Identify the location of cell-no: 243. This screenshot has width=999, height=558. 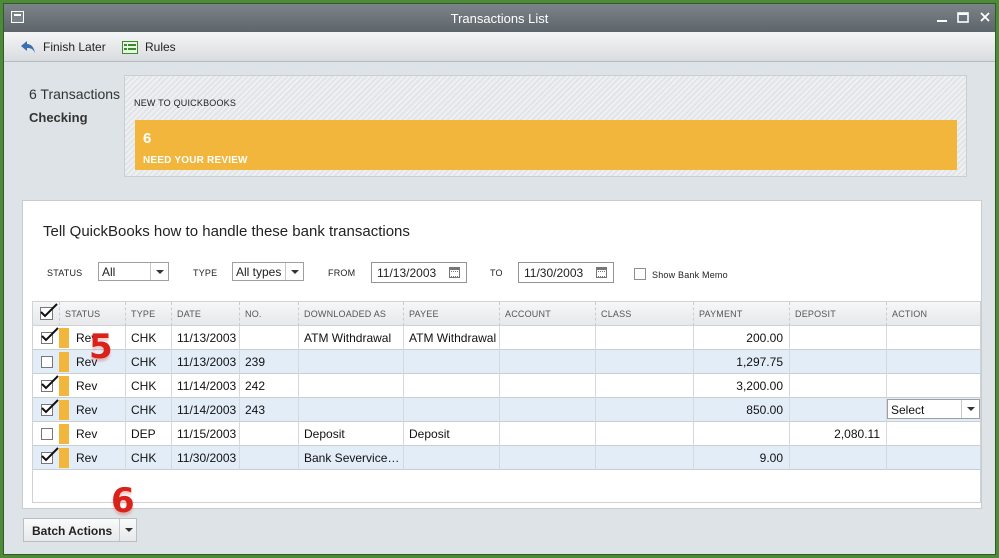
(268, 410).